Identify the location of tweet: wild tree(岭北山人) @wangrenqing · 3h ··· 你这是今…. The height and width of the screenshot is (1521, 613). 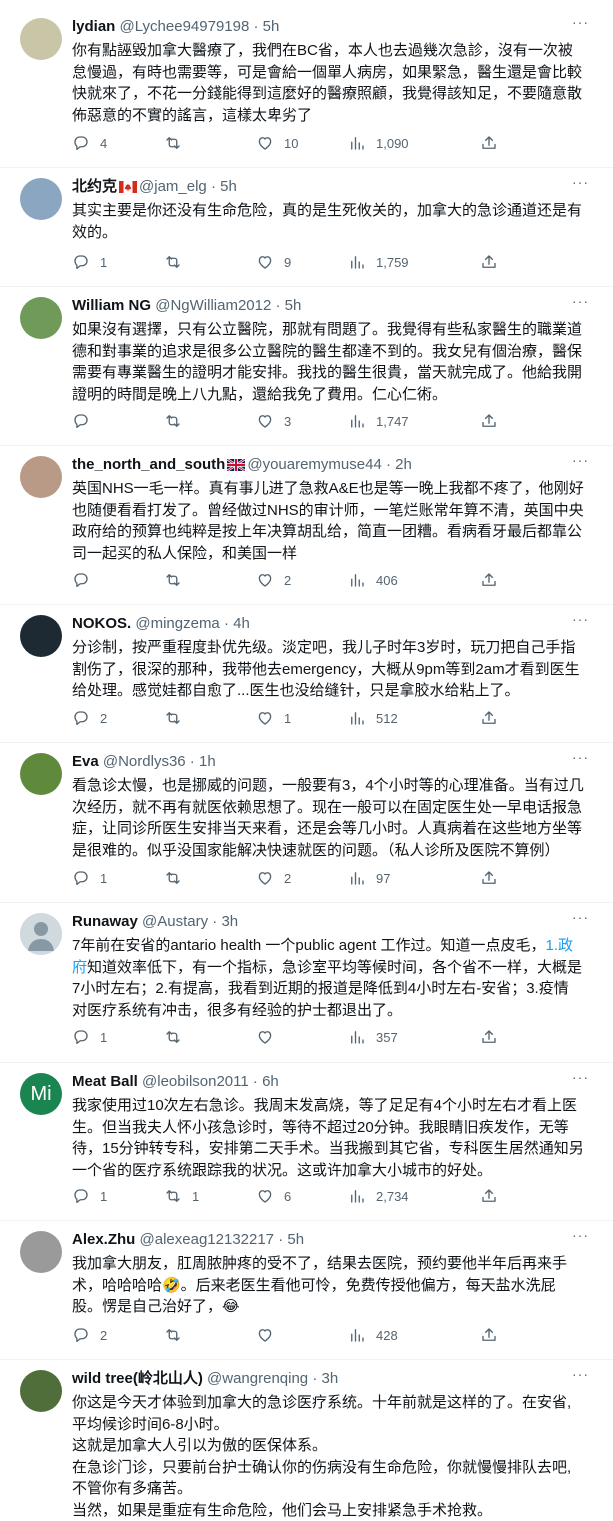
(306, 1443).